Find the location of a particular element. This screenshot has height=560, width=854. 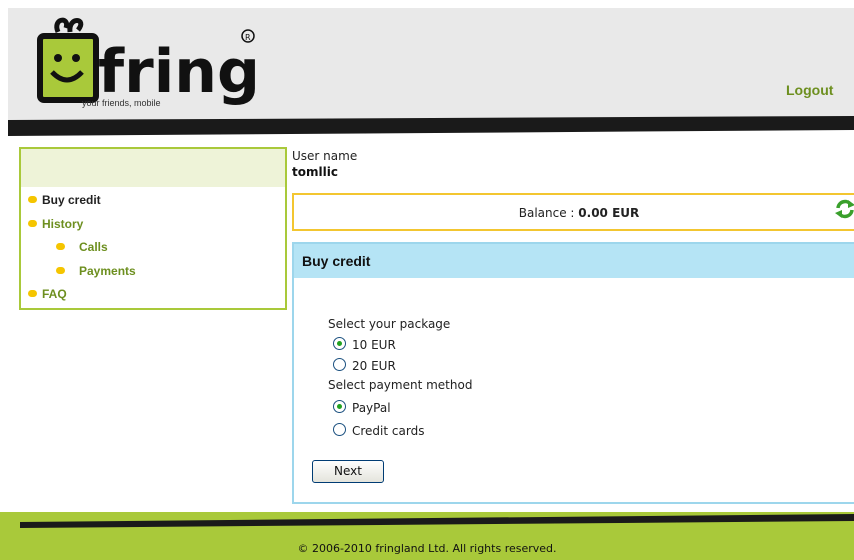

paypal-radio is located at coordinates (339, 406).